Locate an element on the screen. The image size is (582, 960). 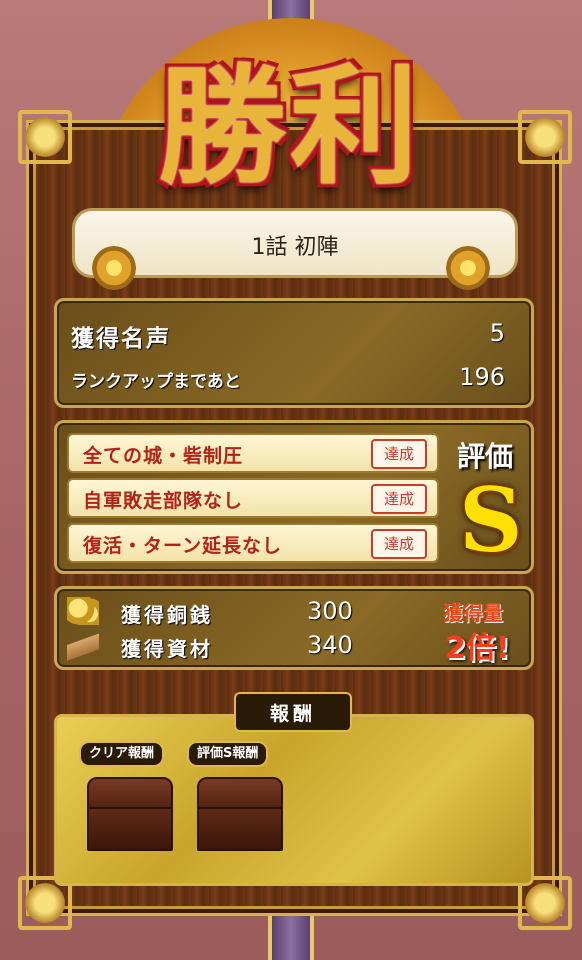
resources-panel: 獲得銅銭 300 獲得資材 340 獲得量 2倍! is located at coordinates (294, 628).